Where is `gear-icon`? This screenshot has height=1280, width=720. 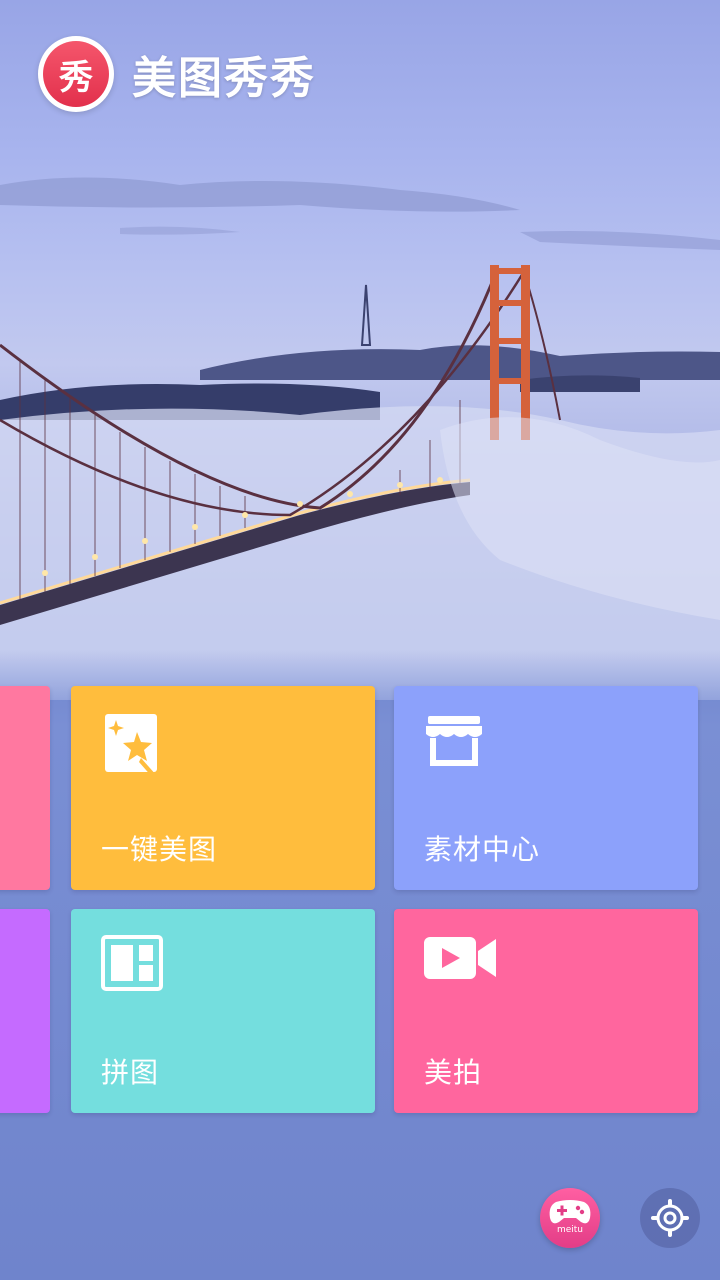
gear-icon is located at coordinates (670, 1218).